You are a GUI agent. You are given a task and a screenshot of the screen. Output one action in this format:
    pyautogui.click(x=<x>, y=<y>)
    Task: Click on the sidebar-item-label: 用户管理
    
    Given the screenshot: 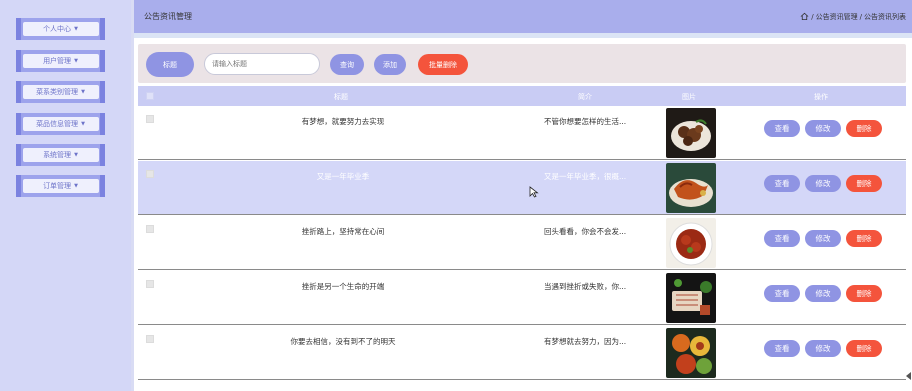 What is the action you would take?
    pyautogui.click(x=57, y=61)
    